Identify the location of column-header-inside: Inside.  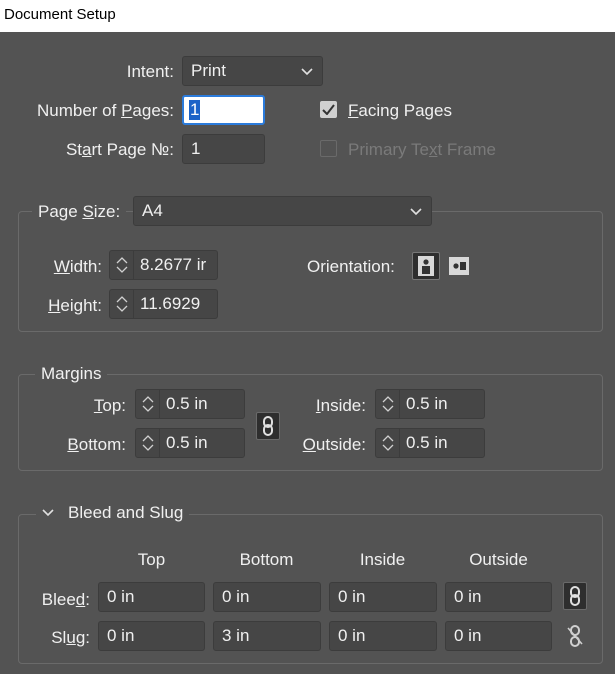
(382, 559).